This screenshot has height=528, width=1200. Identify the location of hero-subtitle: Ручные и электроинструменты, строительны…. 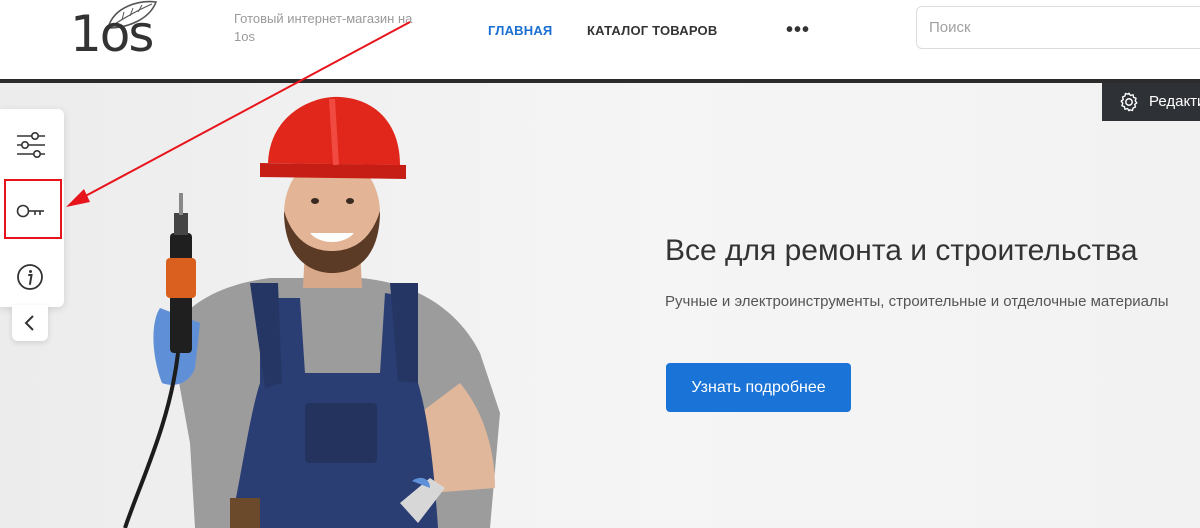
(917, 301).